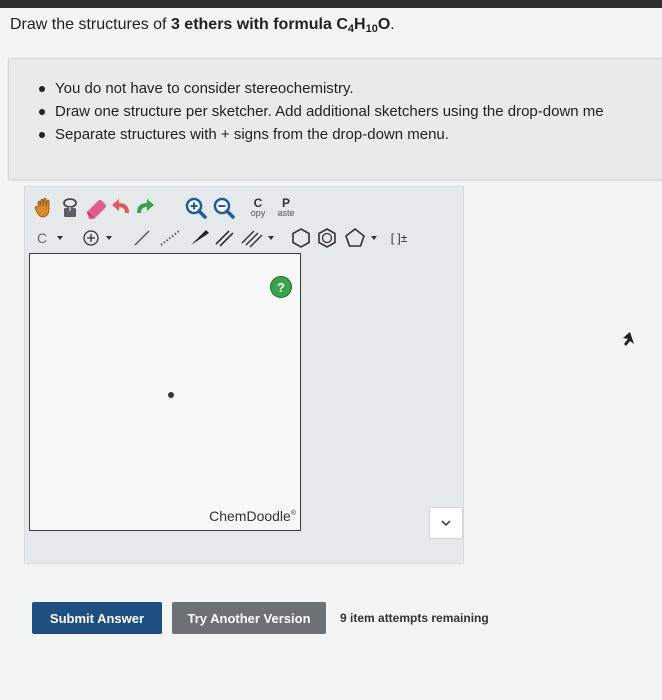 Image resolution: width=662 pixels, height=700 pixels. What do you see at coordinates (249, 618) in the screenshot?
I see `try-another-version-button: Try Another Version` at bounding box center [249, 618].